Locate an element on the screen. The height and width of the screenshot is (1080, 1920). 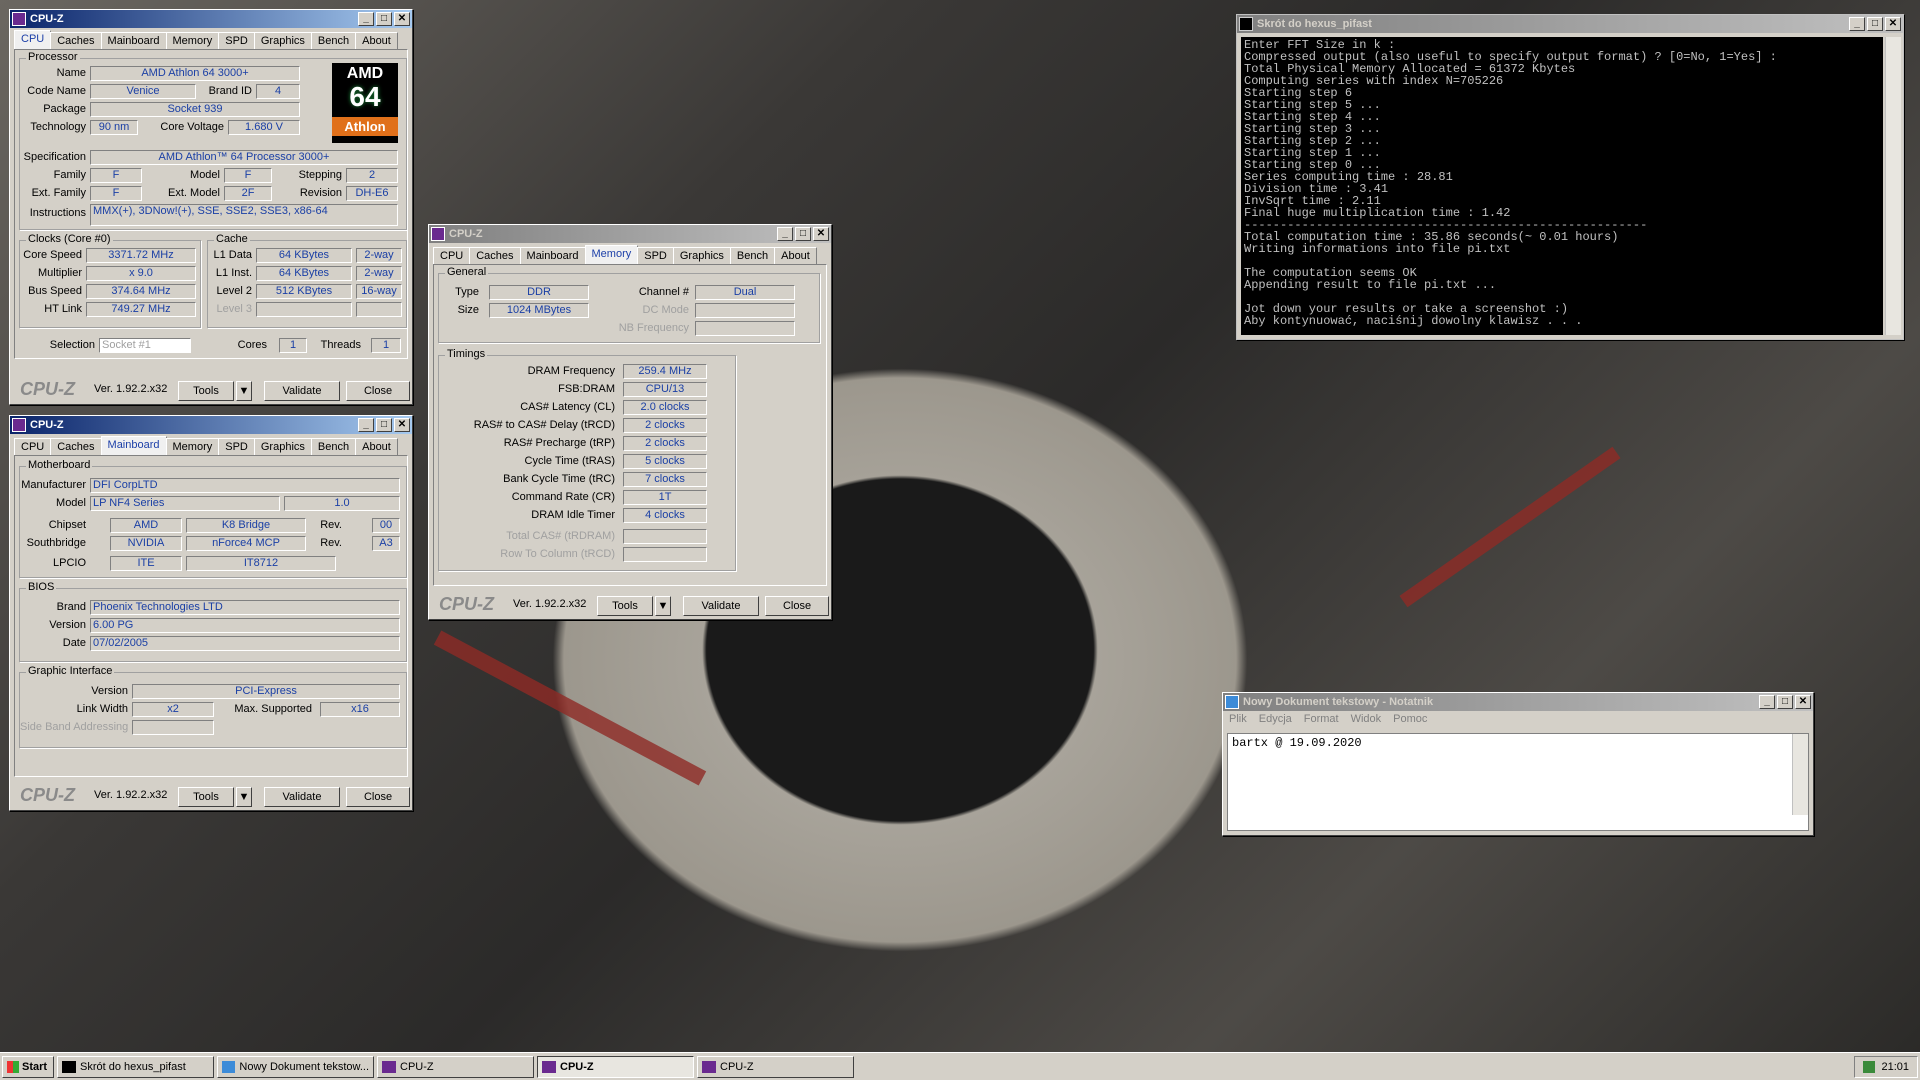
start-button: Start is located at coordinates (28, 1066).